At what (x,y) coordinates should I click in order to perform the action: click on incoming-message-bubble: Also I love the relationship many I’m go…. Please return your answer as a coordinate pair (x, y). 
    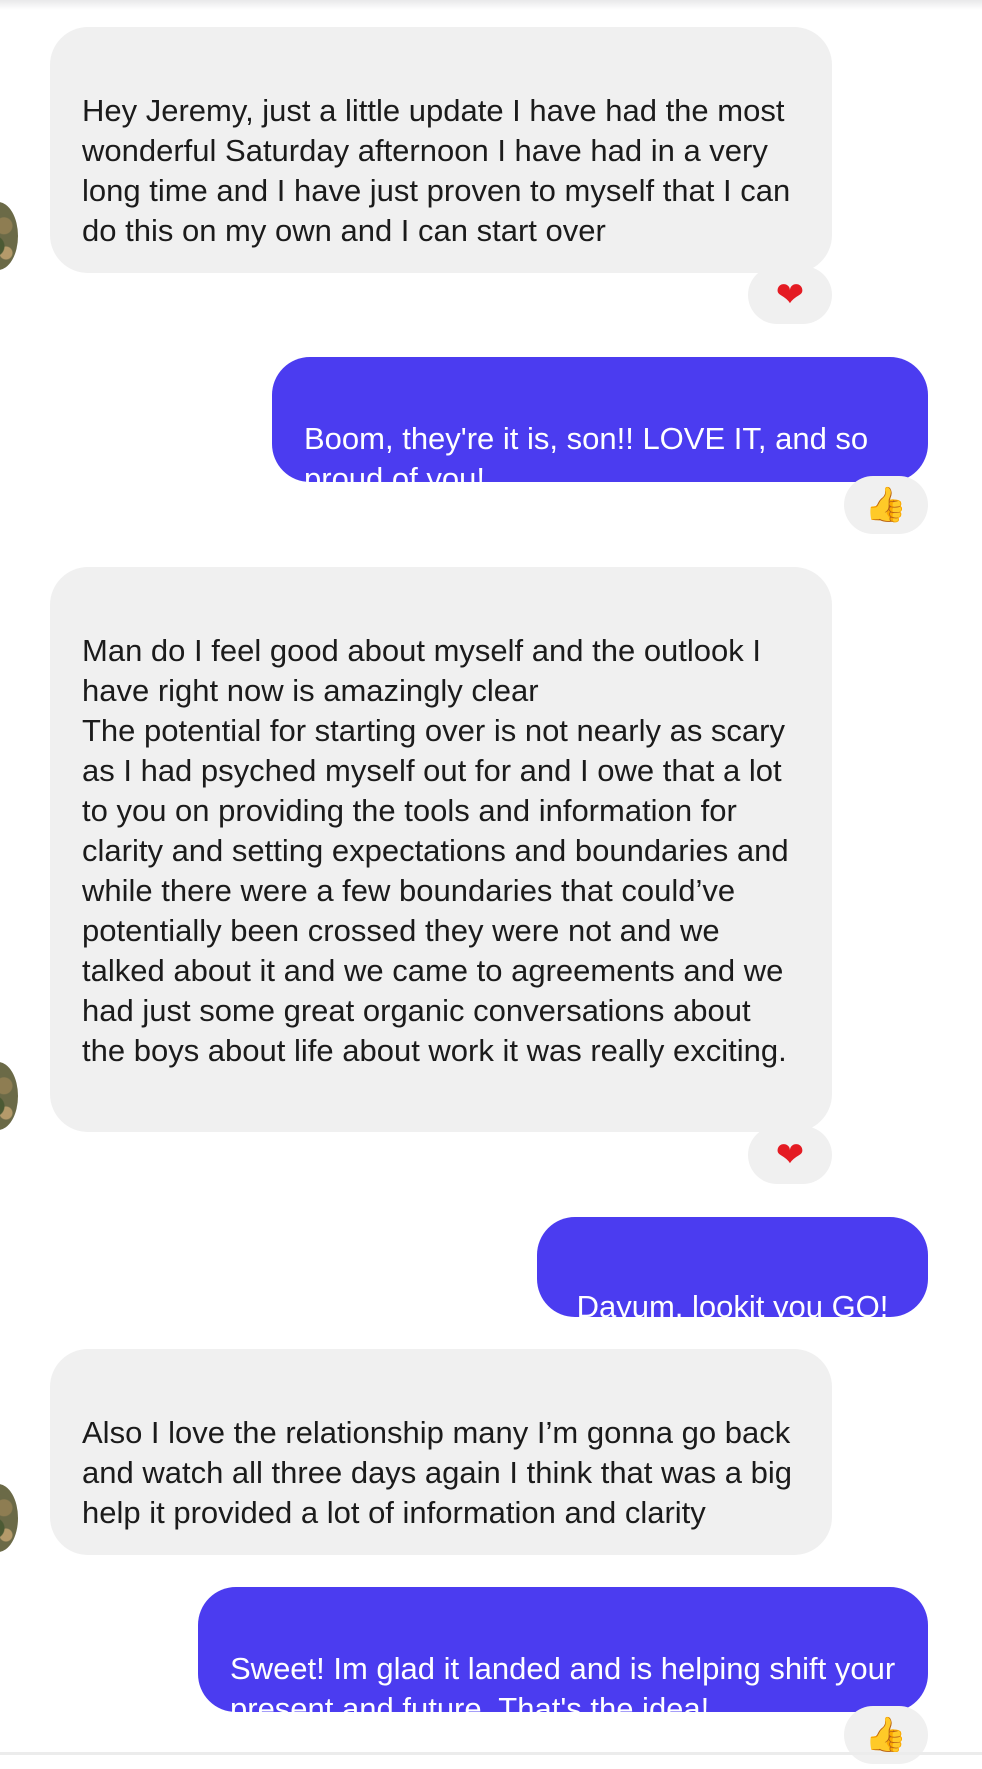
    Looking at the image, I should click on (441, 1452).